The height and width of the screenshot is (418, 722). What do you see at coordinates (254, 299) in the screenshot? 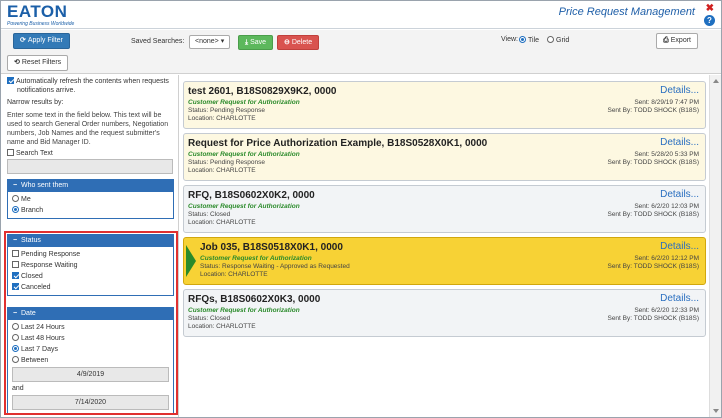
I see `result-title: RFQs, B18S0602X0K3, 0000` at bounding box center [254, 299].